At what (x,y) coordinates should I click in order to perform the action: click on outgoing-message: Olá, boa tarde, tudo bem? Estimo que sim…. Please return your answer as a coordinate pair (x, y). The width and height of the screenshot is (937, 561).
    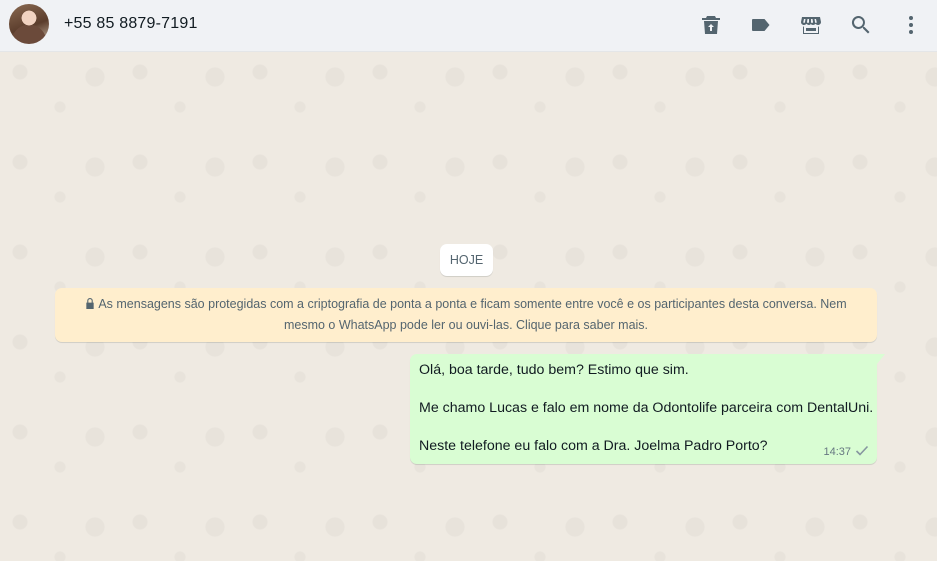
    Looking at the image, I should click on (647, 409).